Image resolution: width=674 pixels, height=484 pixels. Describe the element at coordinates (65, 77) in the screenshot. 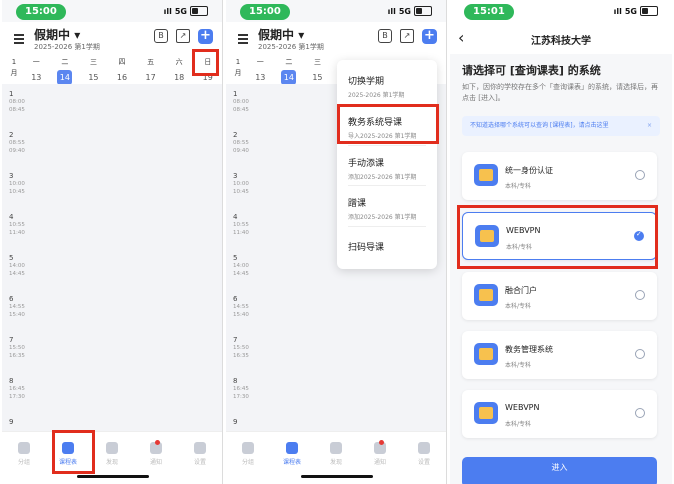

I see `day-number: 14` at that location.